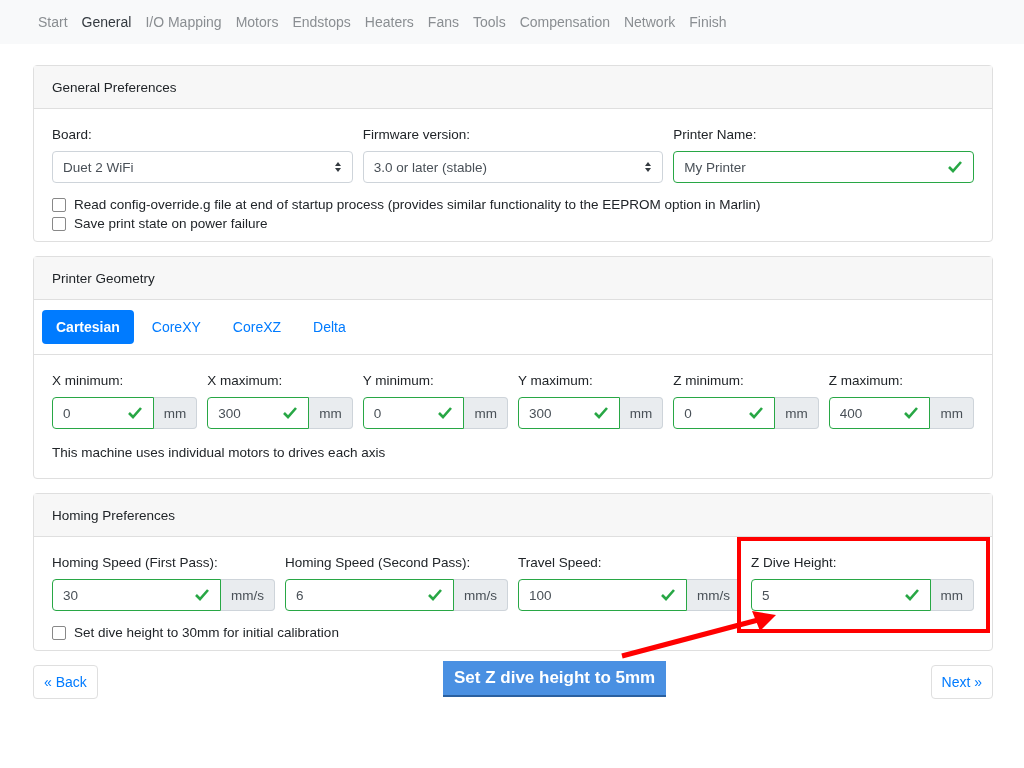 The width and height of the screenshot is (1024, 768). I want to click on field-label: Printer Name:, so click(715, 134).